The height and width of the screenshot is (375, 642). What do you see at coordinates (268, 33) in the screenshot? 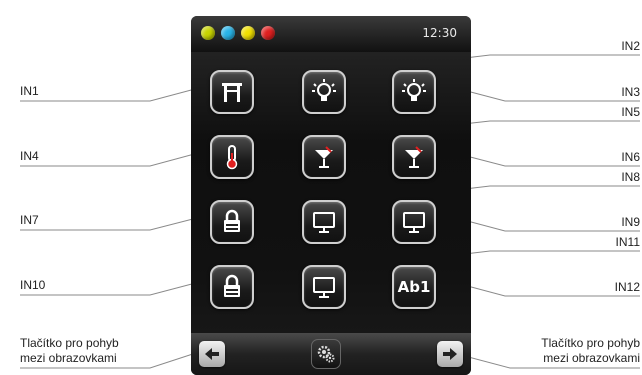
I see `status-dot-red` at bounding box center [268, 33].